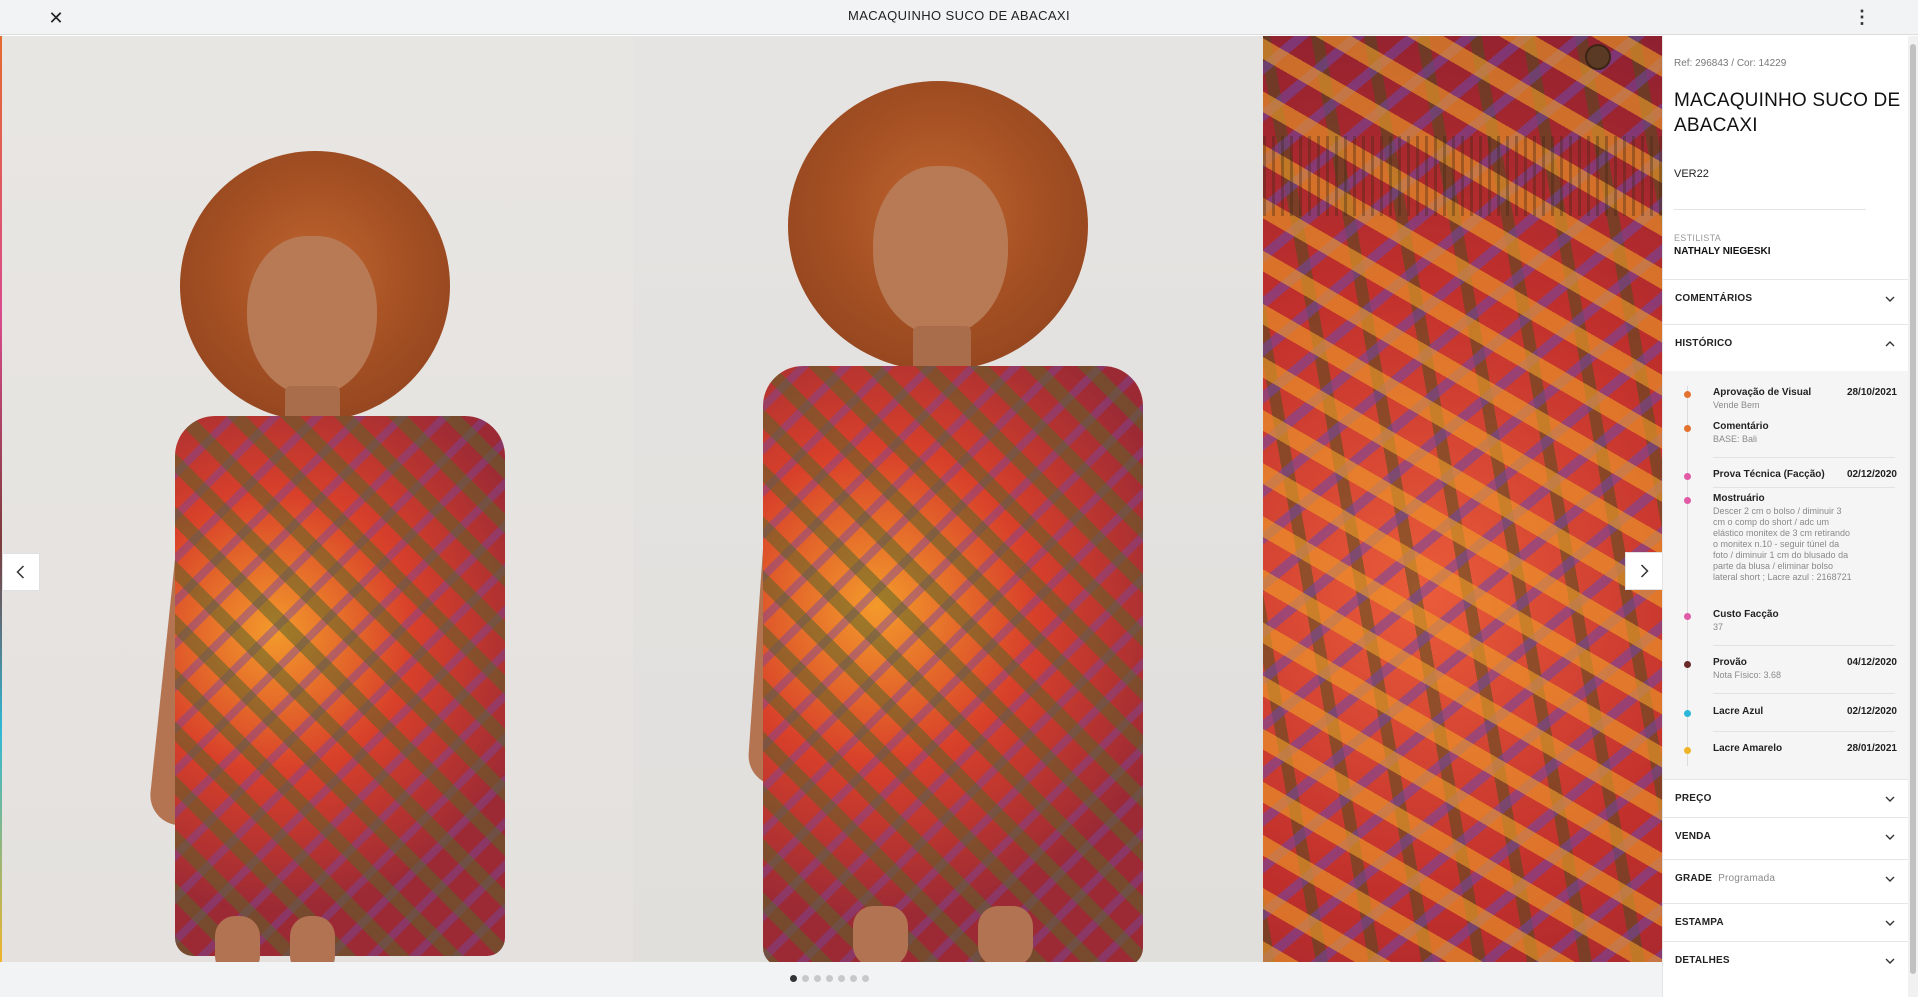 This screenshot has height=997, width=1918. I want to click on accordion-print: ESTAMPA, so click(1785, 922).